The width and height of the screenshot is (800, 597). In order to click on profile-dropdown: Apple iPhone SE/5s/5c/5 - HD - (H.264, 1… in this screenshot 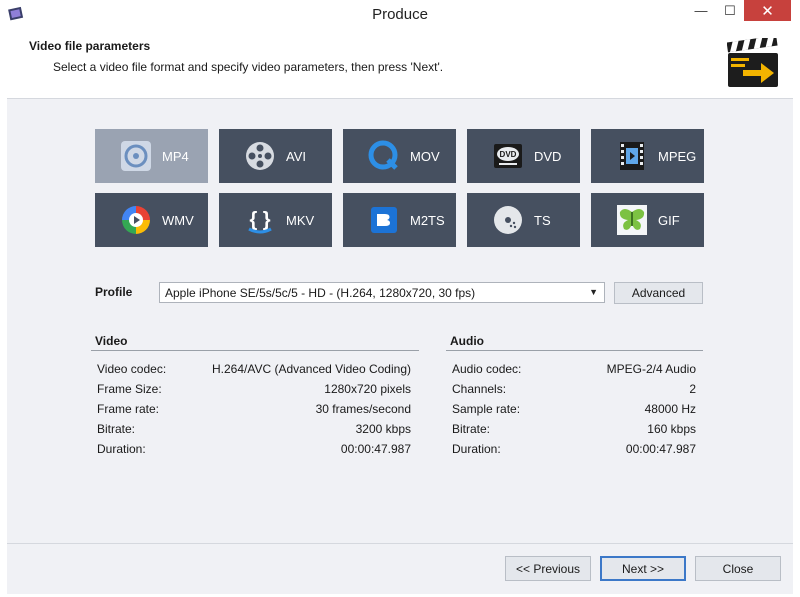, I will do `click(382, 292)`.